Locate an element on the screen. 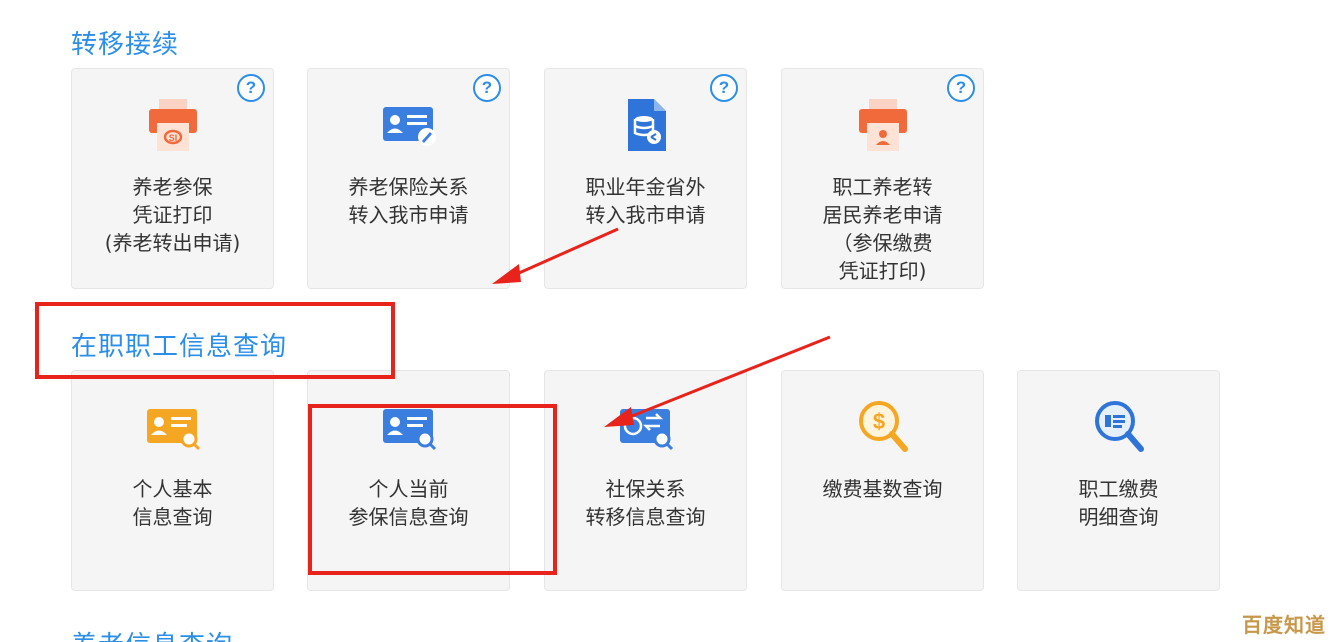 This screenshot has width=1332, height=642. card-social-security-transfer-query: 社保关系 转移信息查询 is located at coordinates (645, 480).